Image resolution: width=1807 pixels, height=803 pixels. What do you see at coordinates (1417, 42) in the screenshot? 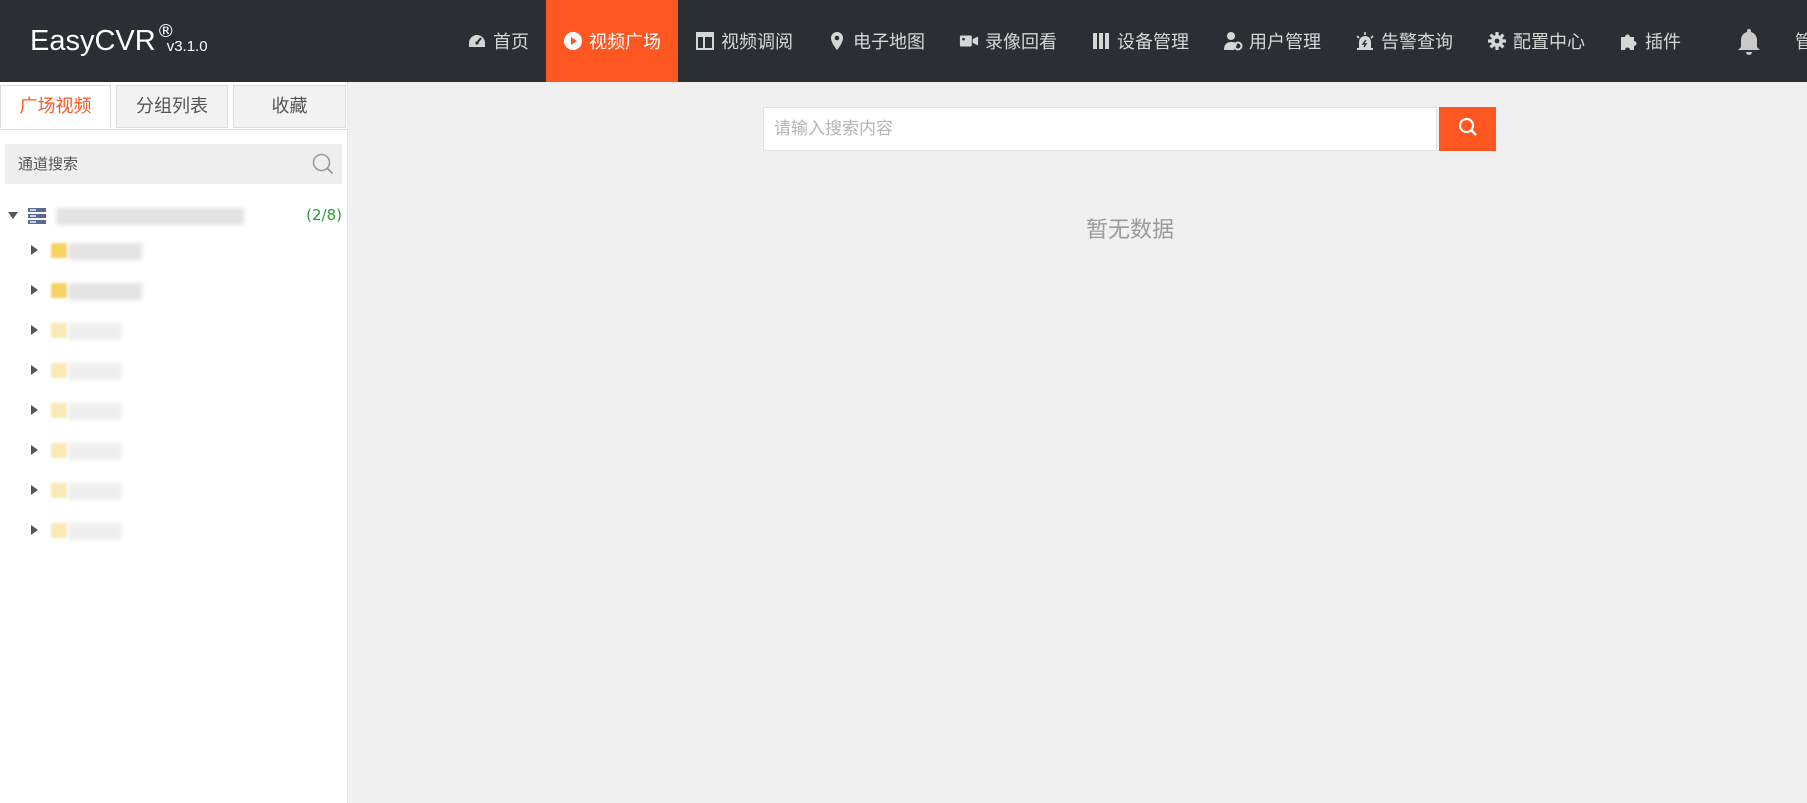
I see `nav-item-label: 告警查询` at bounding box center [1417, 42].